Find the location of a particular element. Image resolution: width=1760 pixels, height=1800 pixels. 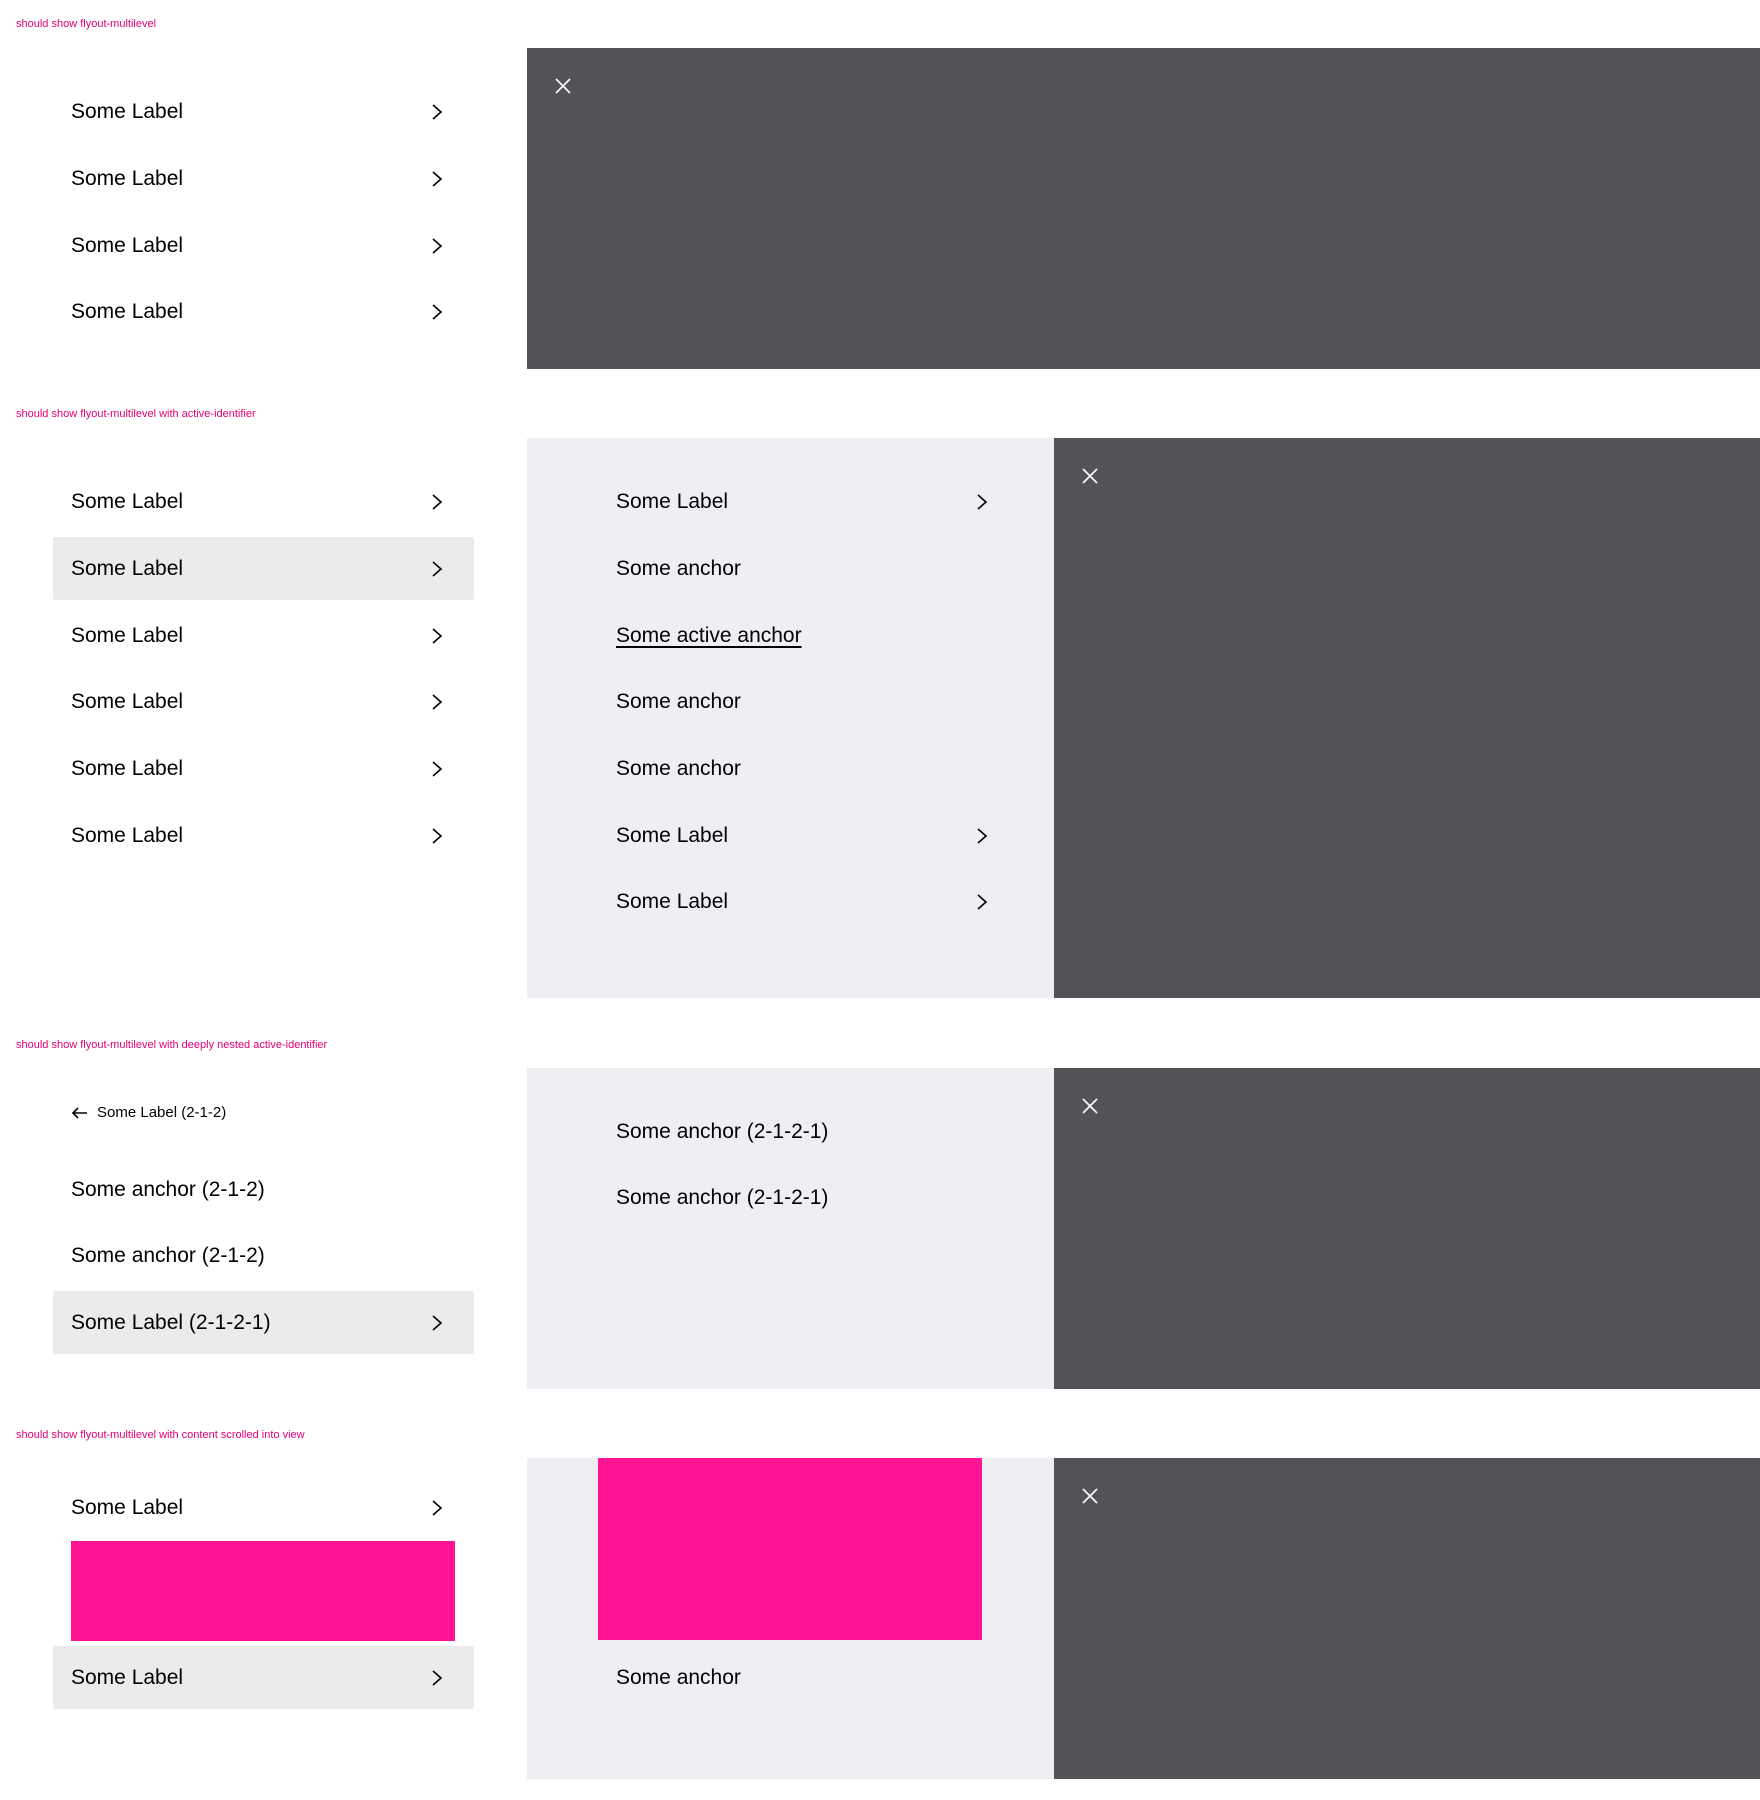

anchor-label: Some active anchor is located at coordinates (709, 635).